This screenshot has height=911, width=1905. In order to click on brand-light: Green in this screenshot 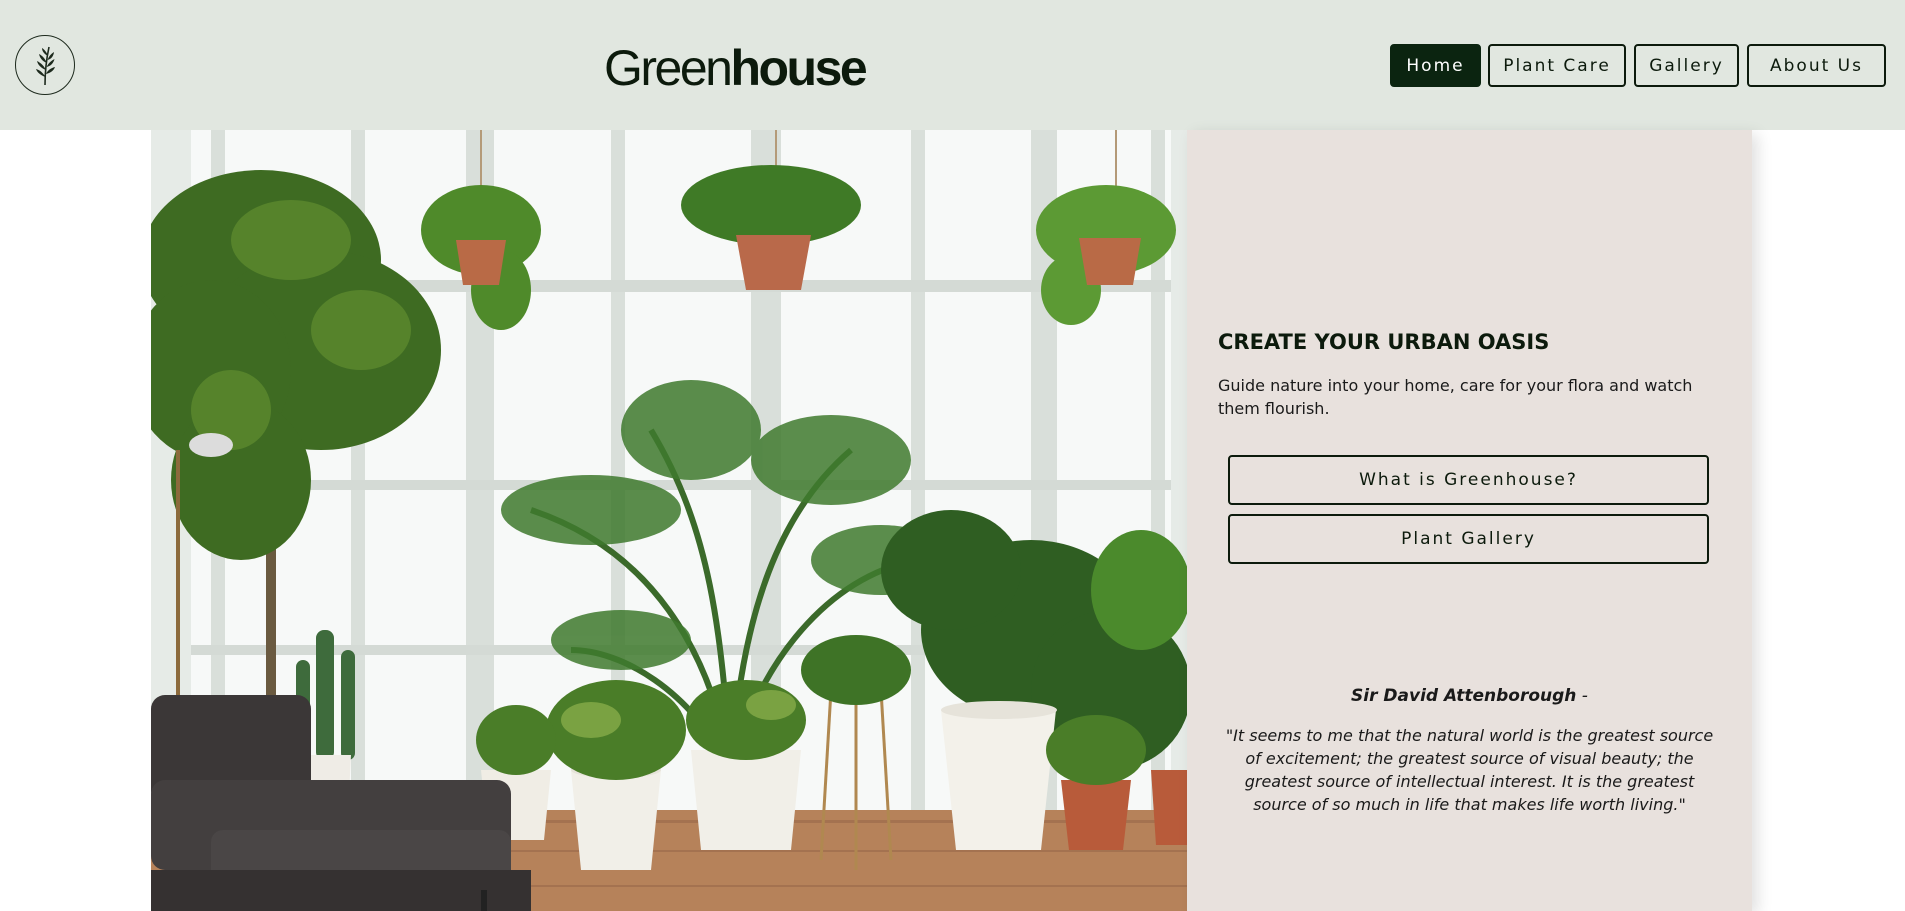, I will do `click(668, 68)`.